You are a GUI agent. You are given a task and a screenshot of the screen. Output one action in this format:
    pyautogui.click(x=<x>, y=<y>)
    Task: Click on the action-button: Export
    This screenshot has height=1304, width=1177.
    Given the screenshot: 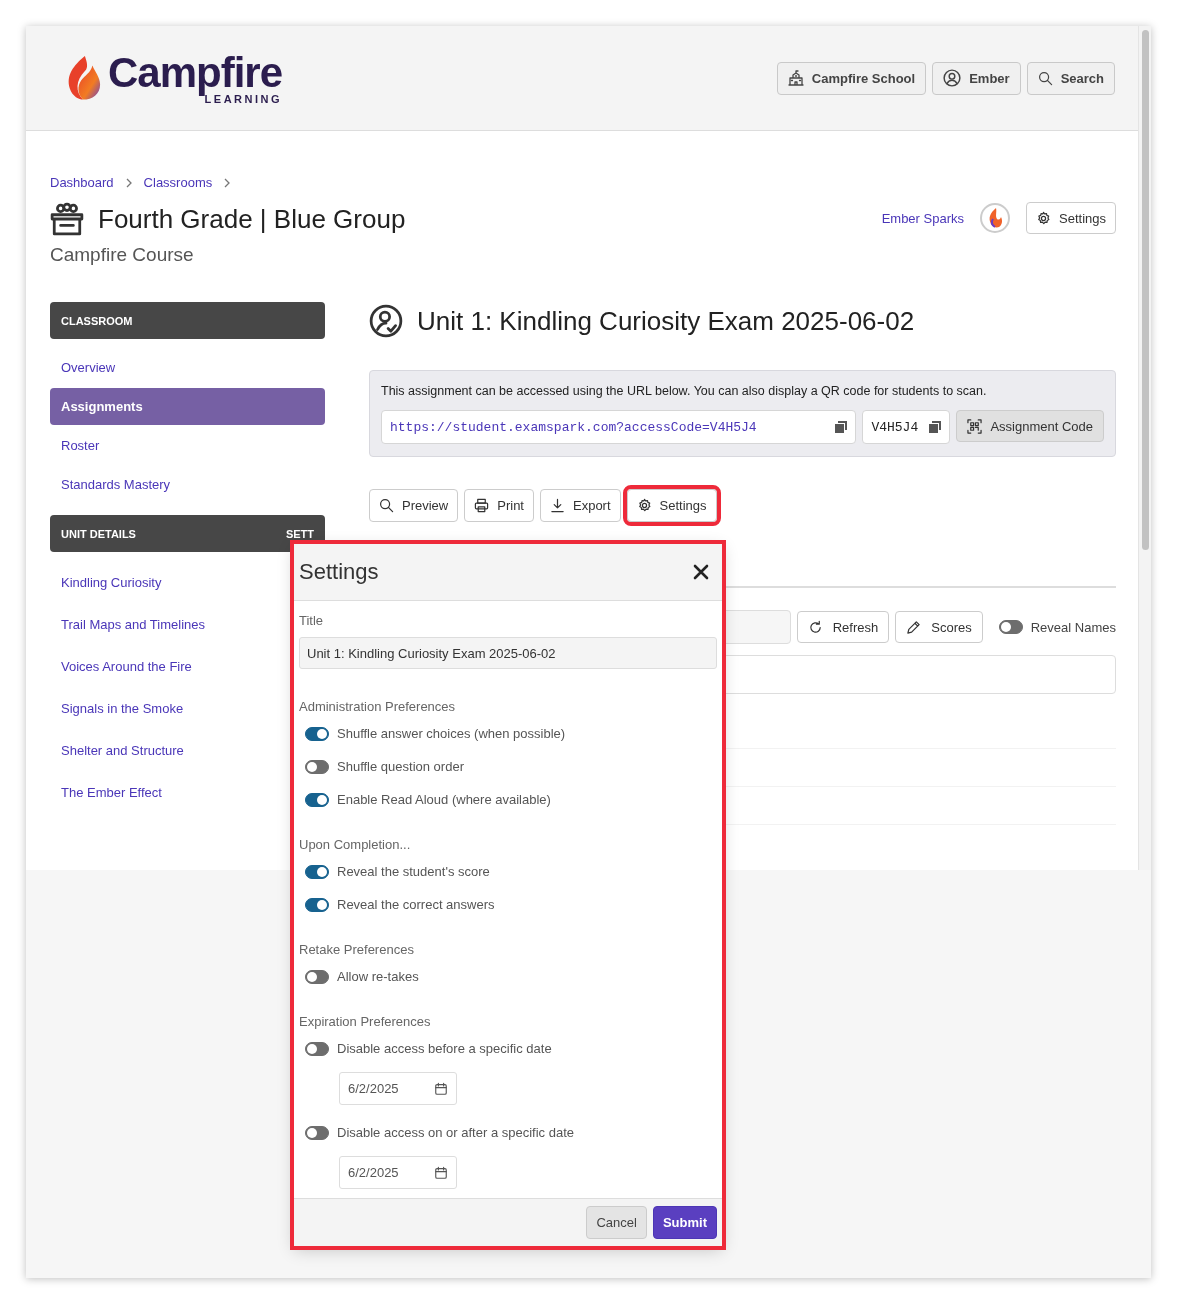 What is the action you would take?
    pyautogui.click(x=580, y=505)
    